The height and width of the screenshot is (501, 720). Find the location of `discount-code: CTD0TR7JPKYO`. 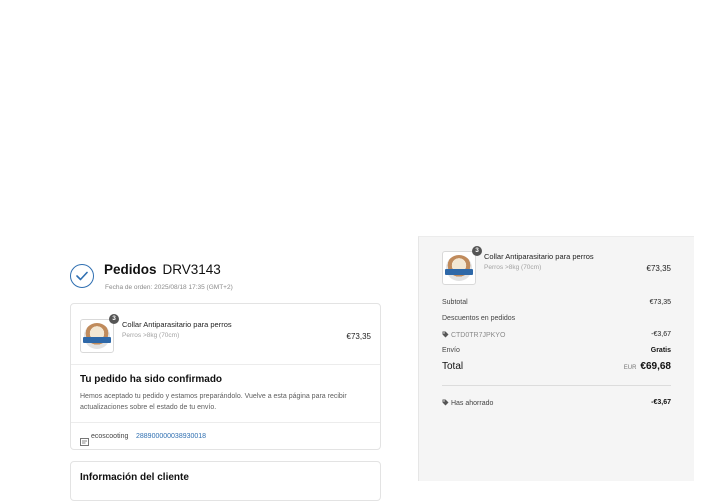

discount-code: CTD0TR7JPKYO is located at coordinates (478, 335).